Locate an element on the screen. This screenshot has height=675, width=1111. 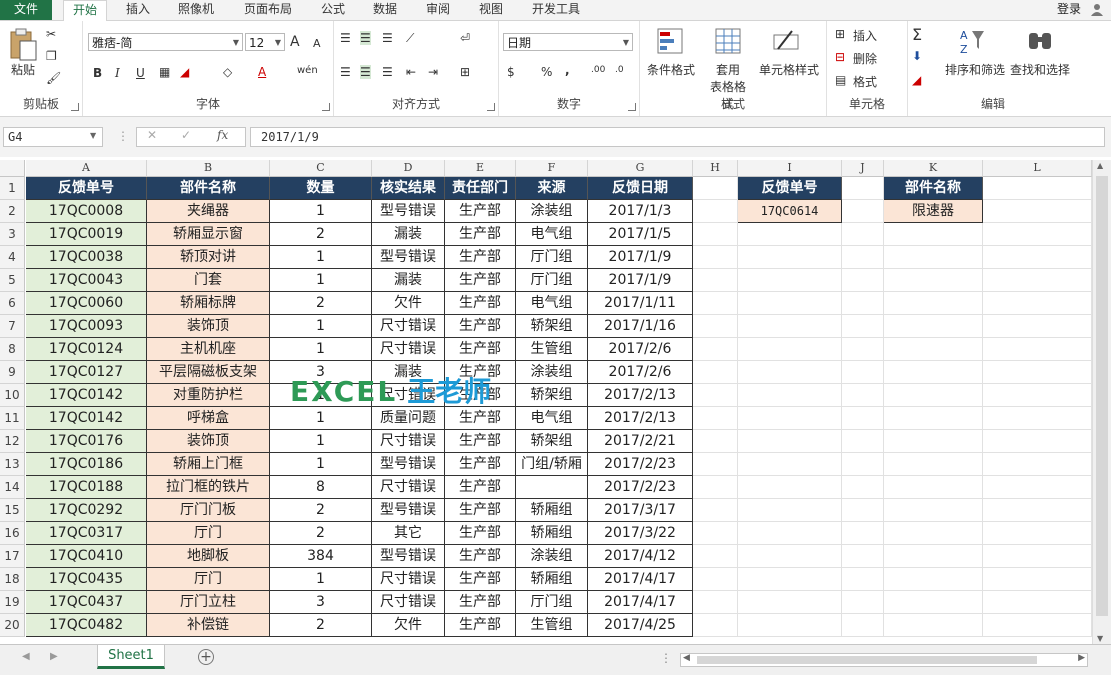
table-header-cell: 数量 is located at coordinates (321, 188).